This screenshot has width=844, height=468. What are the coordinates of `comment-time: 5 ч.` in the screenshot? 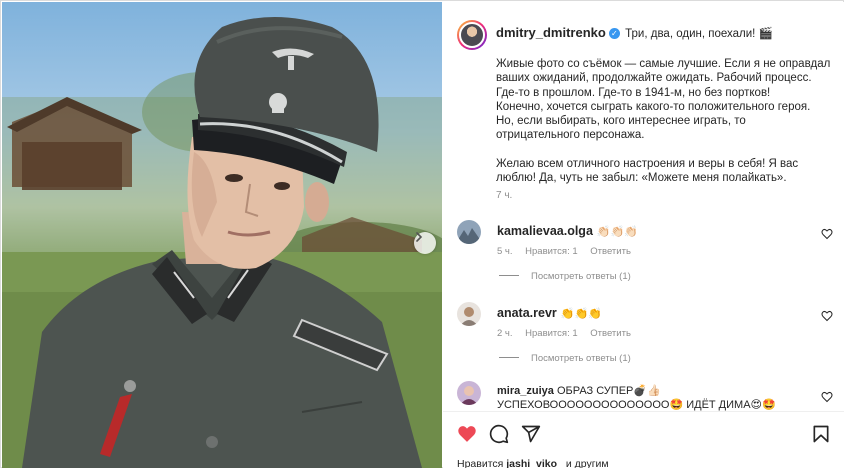 It's located at (505, 251).